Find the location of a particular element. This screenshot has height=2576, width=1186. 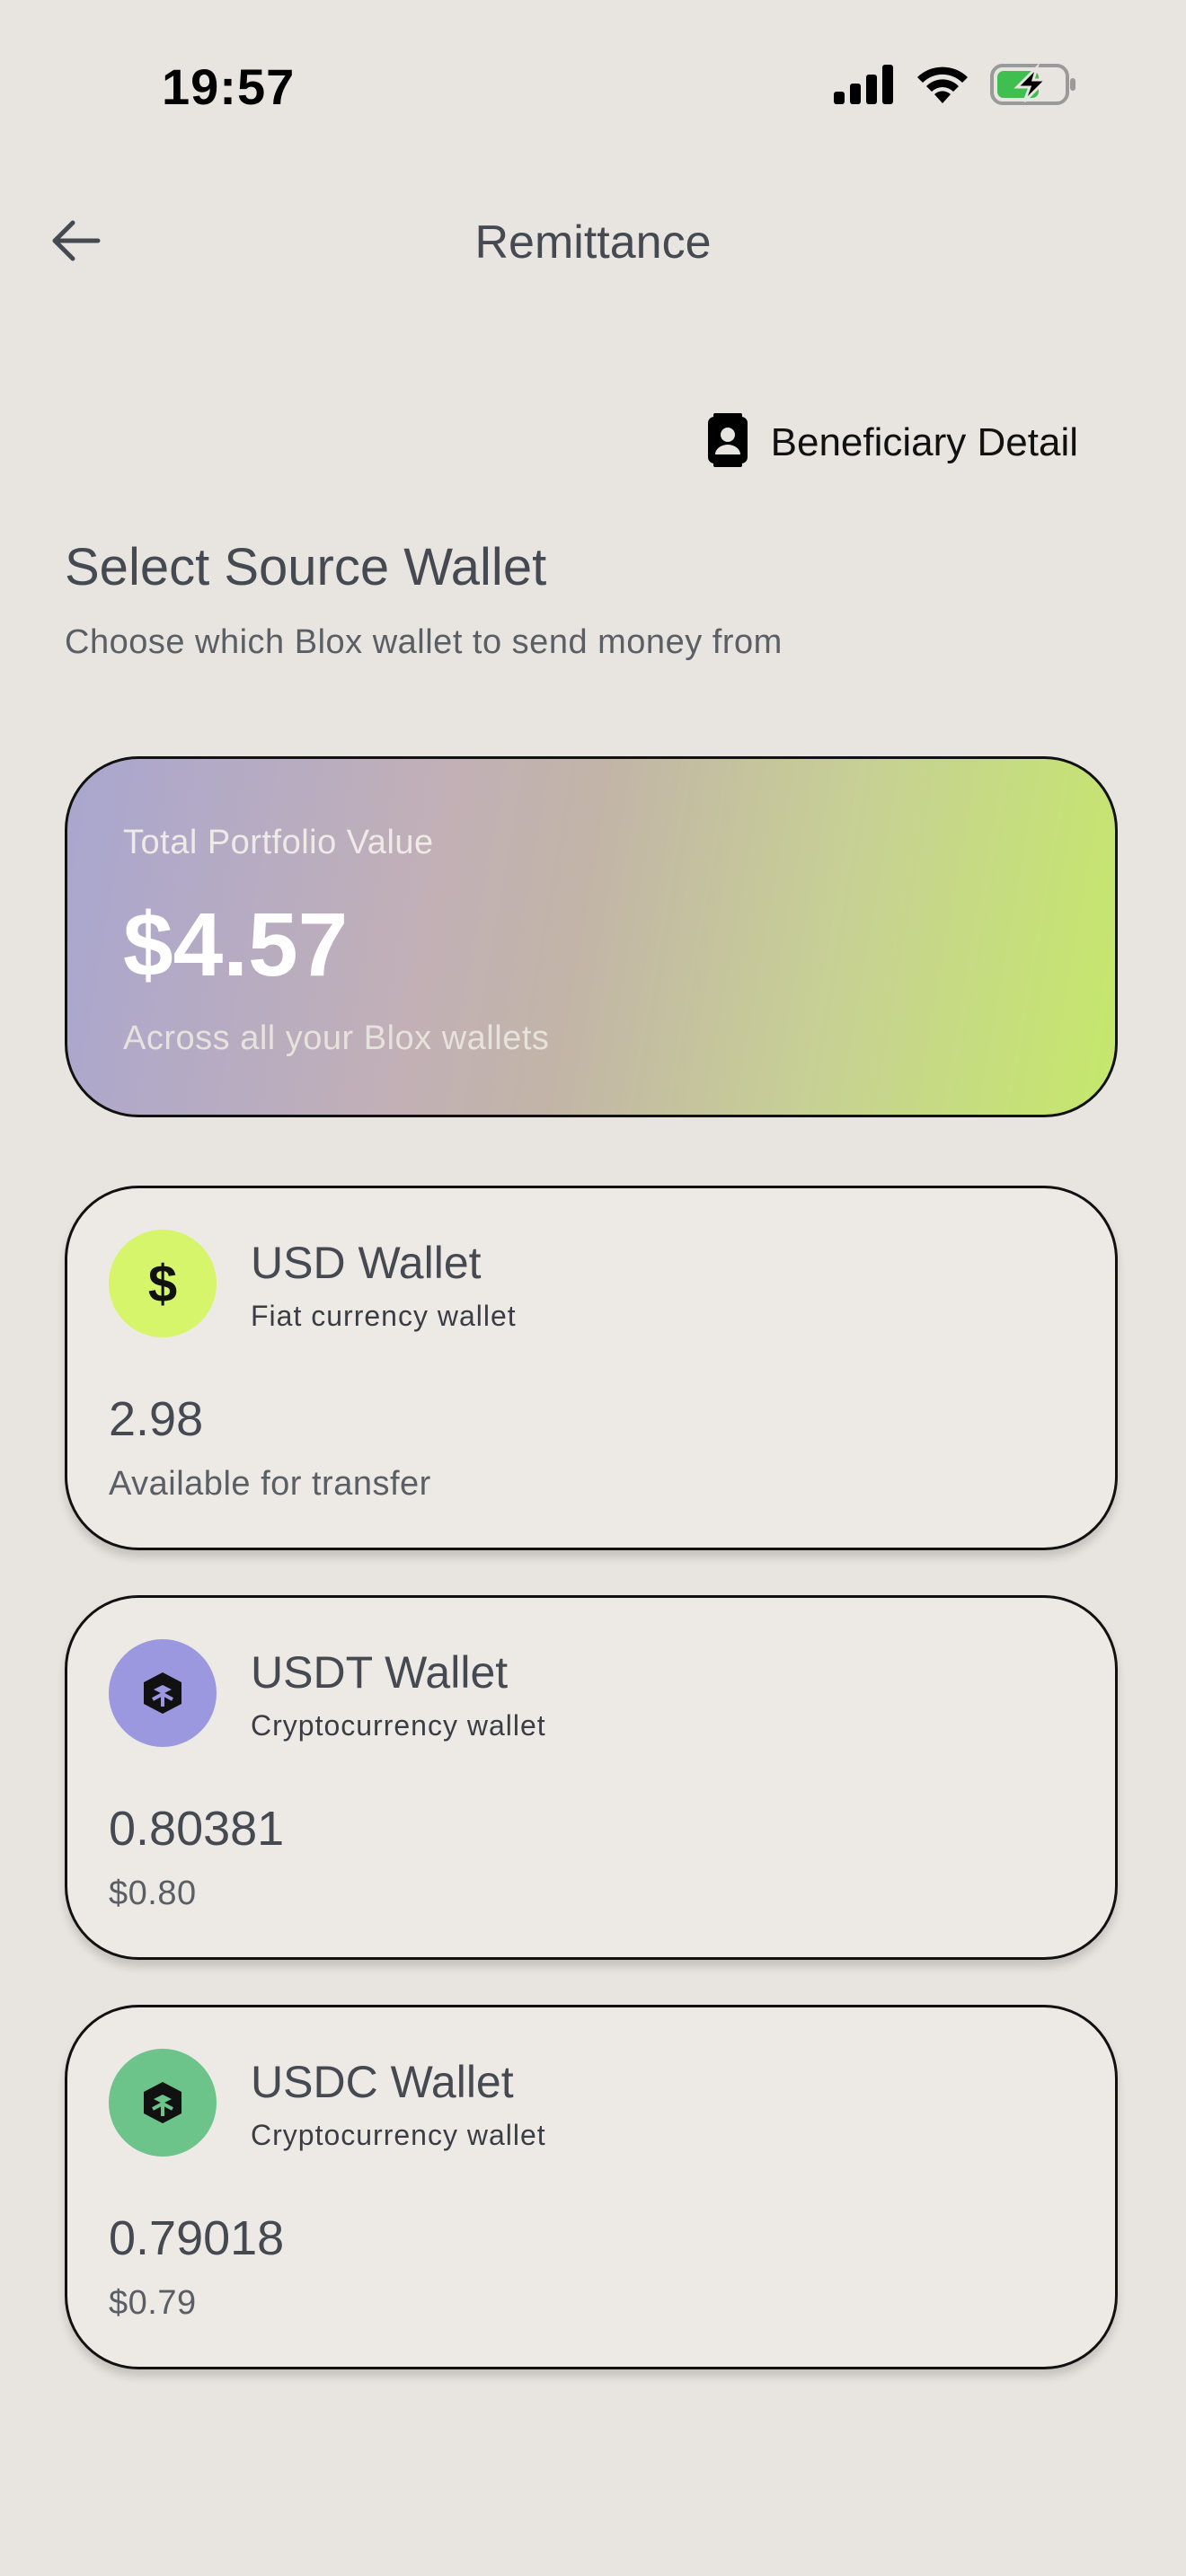

nav-bar: Remittance is located at coordinates (593, 242).